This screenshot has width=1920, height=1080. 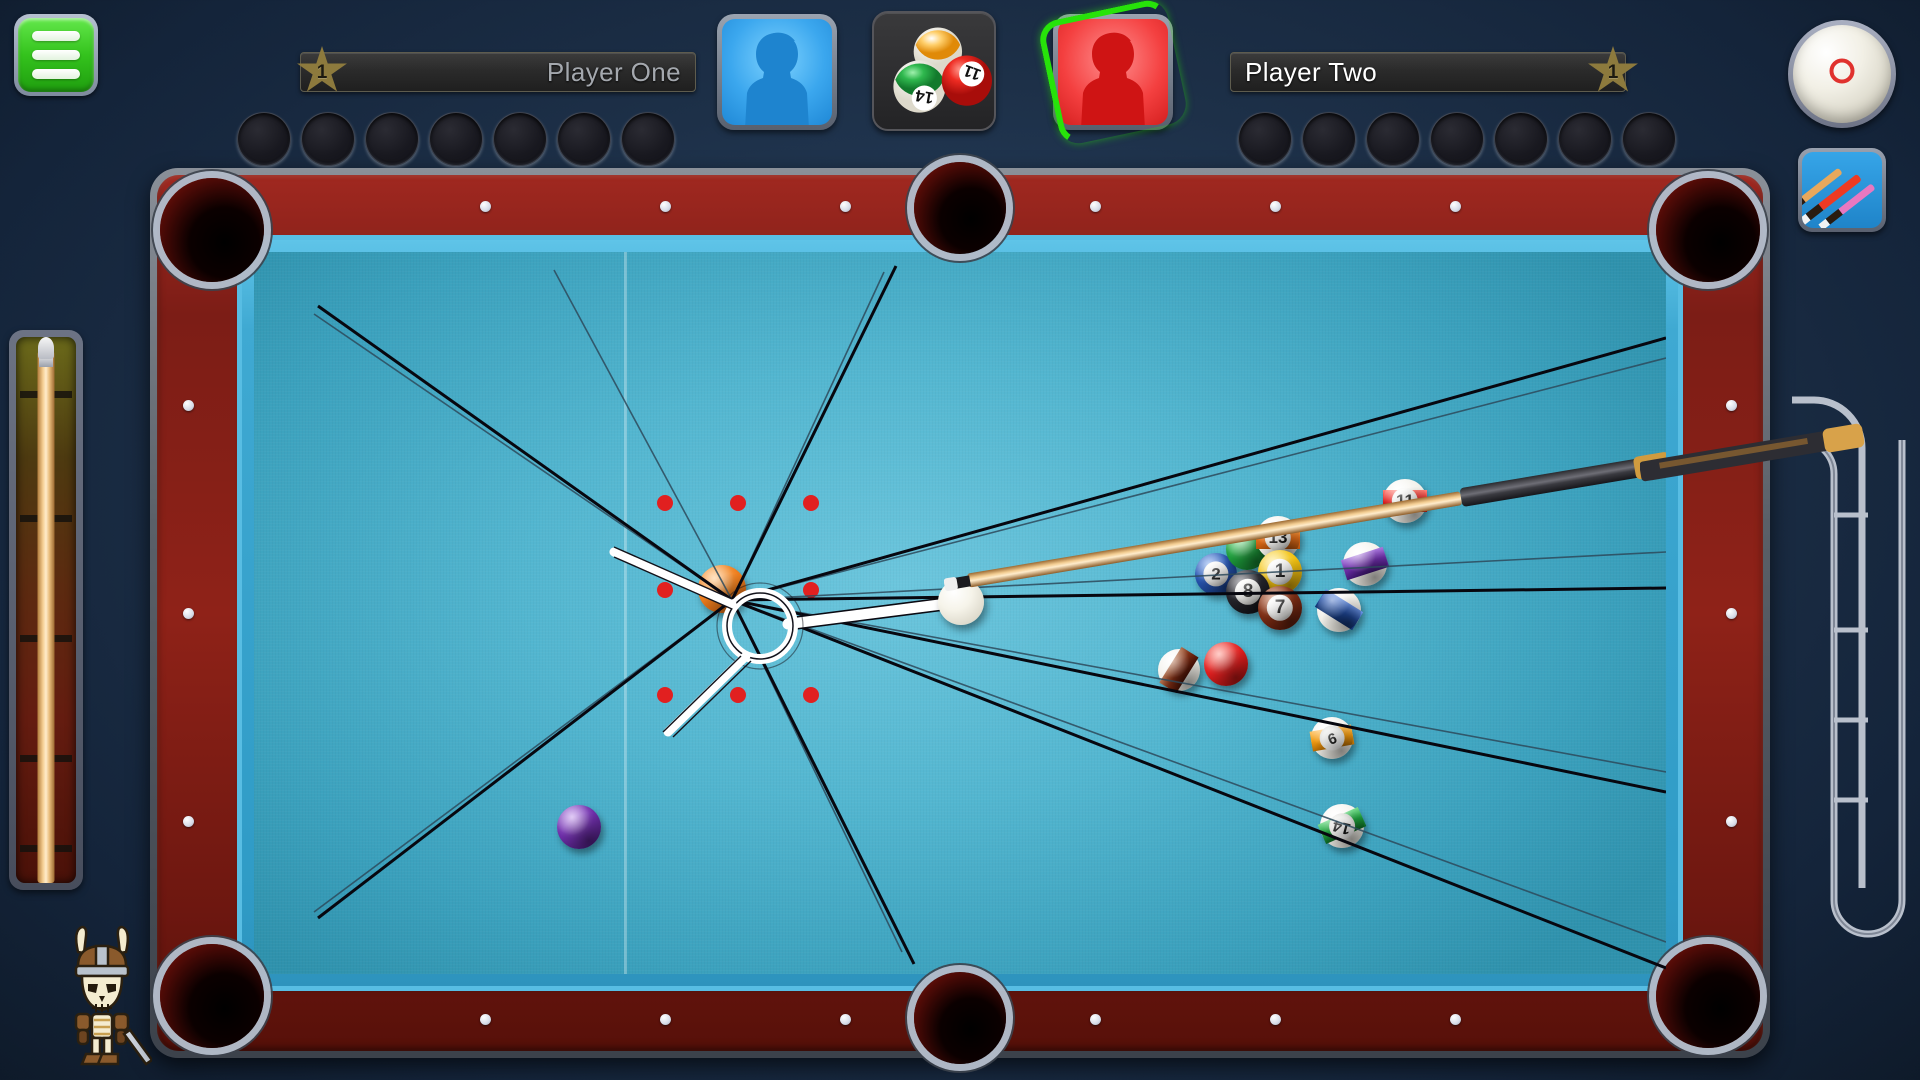 I want to click on cue-stick-butt, so click(x=1779, y=460).